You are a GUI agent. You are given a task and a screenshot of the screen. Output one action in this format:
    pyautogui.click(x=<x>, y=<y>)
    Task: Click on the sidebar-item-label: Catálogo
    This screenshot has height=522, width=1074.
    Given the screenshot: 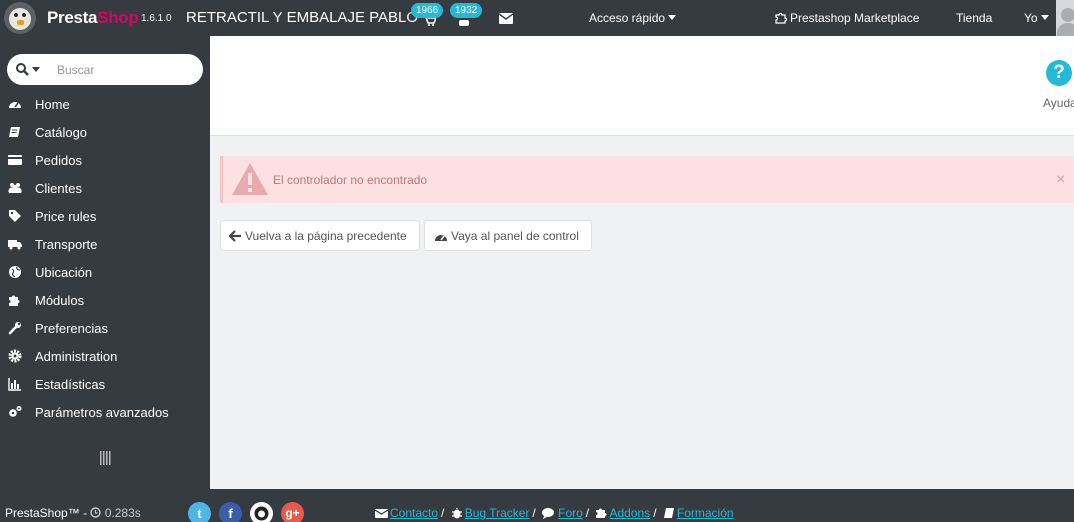 What is the action you would take?
    pyautogui.click(x=61, y=132)
    